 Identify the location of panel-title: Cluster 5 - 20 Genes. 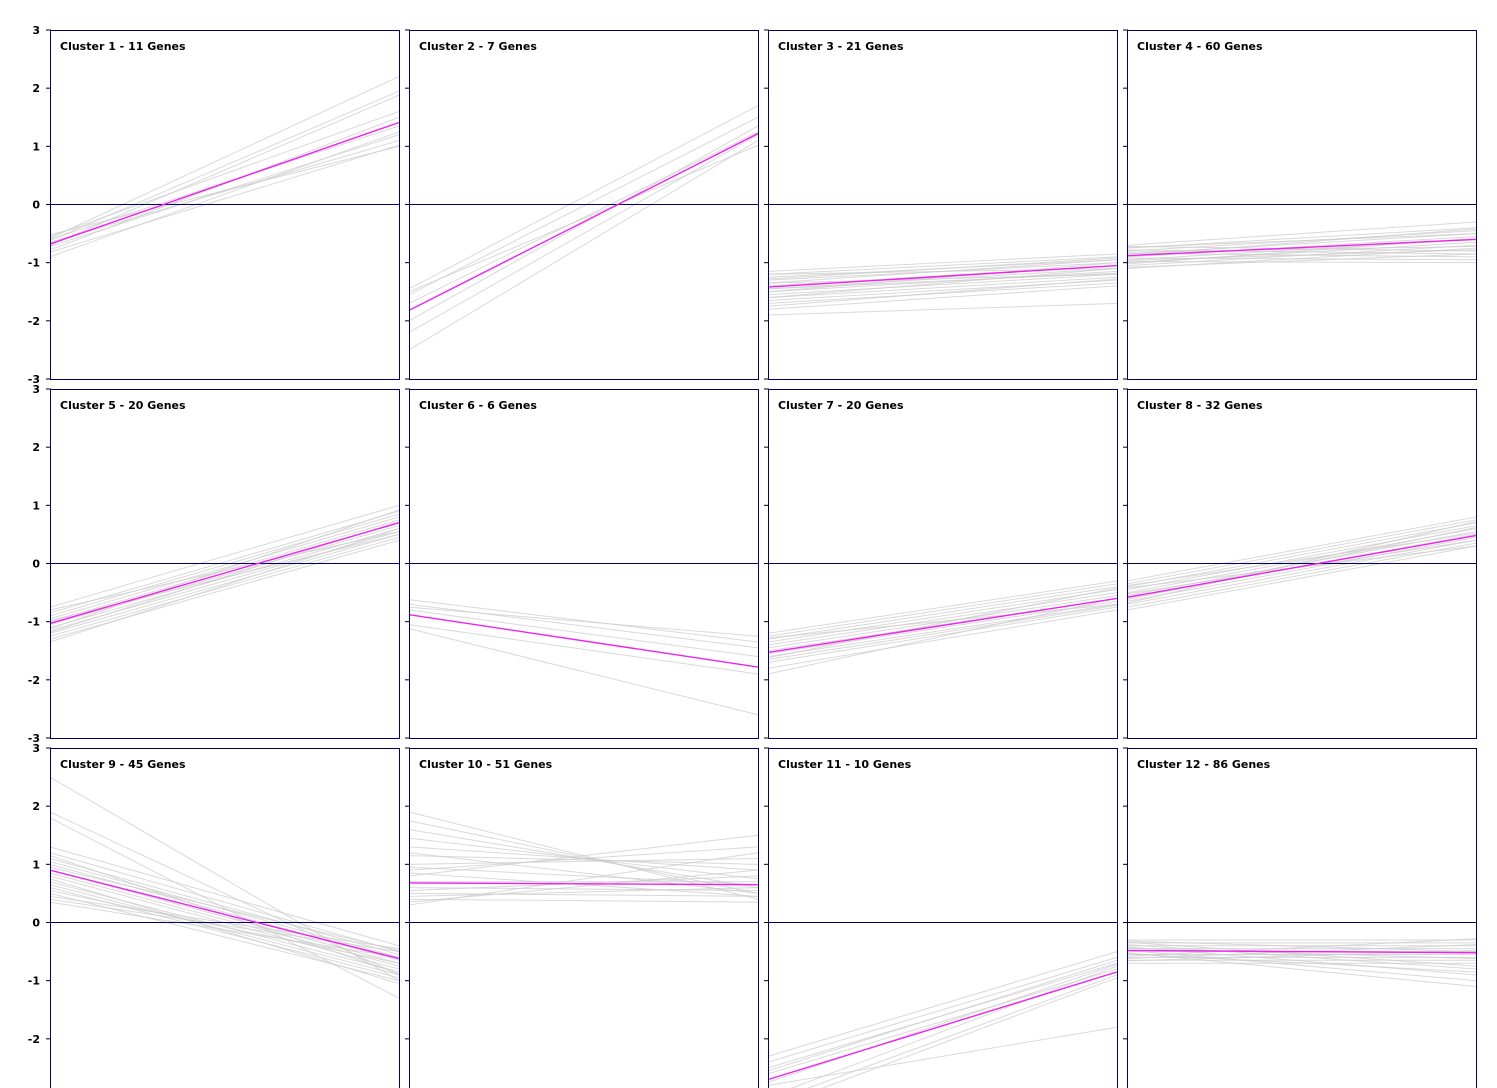
(123, 405).